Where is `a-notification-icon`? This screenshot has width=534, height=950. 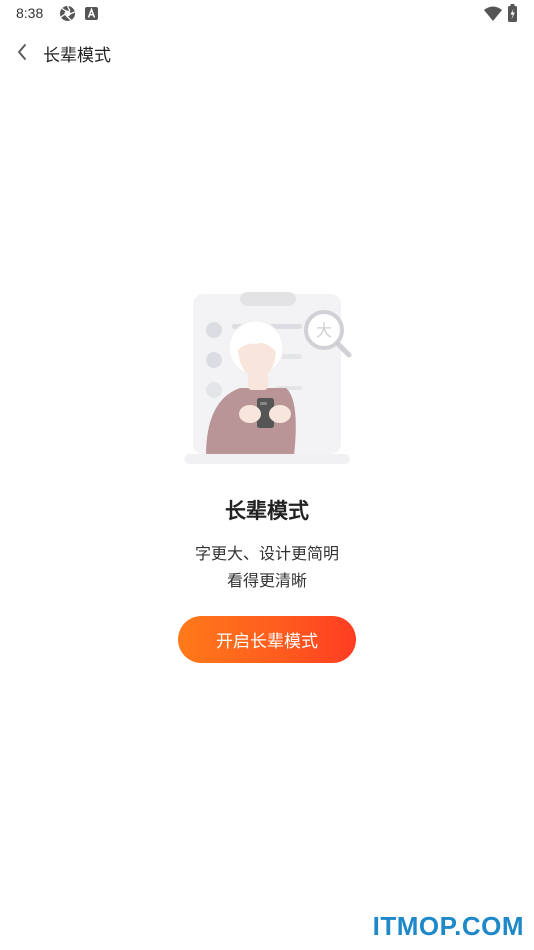
a-notification-icon is located at coordinates (91, 13).